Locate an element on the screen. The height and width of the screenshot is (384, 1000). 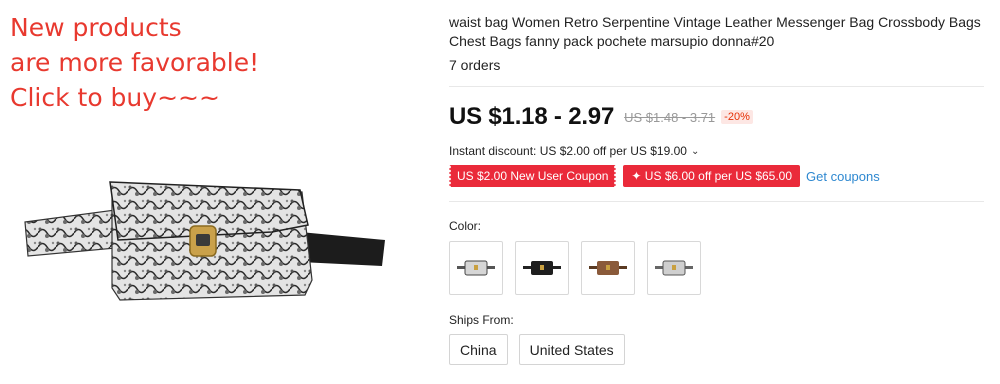
product-image is located at coordinates (205, 245).